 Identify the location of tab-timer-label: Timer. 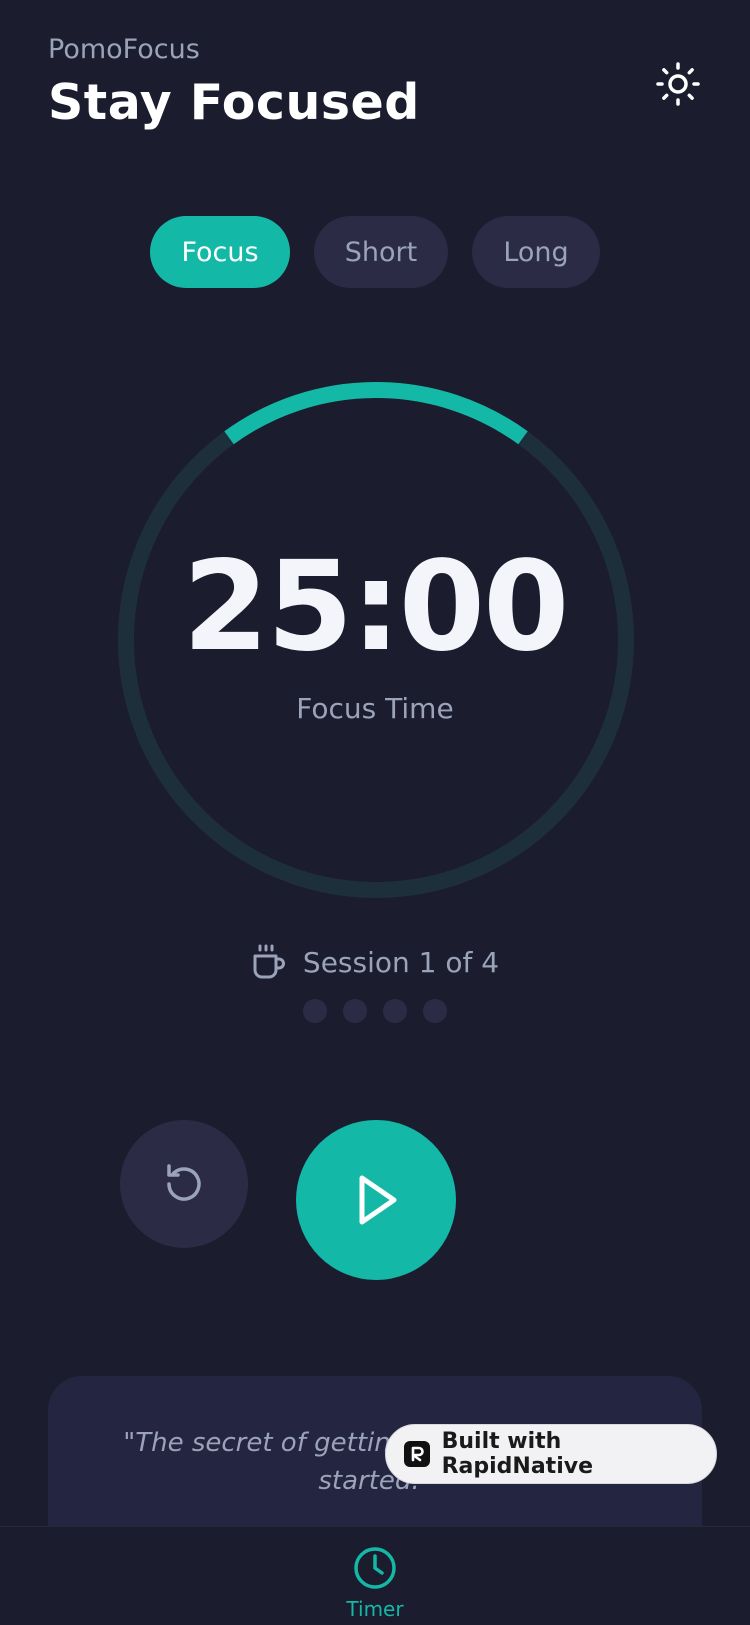
(375, 1609).